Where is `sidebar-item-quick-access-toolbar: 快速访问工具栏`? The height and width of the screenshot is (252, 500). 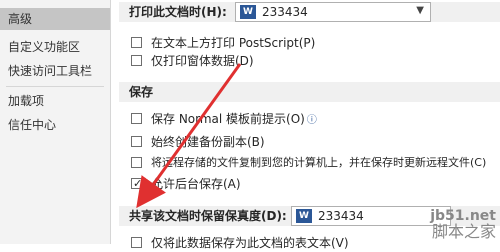 sidebar-item-quick-access-toolbar: 快速访问工具栏 is located at coordinates (55, 71).